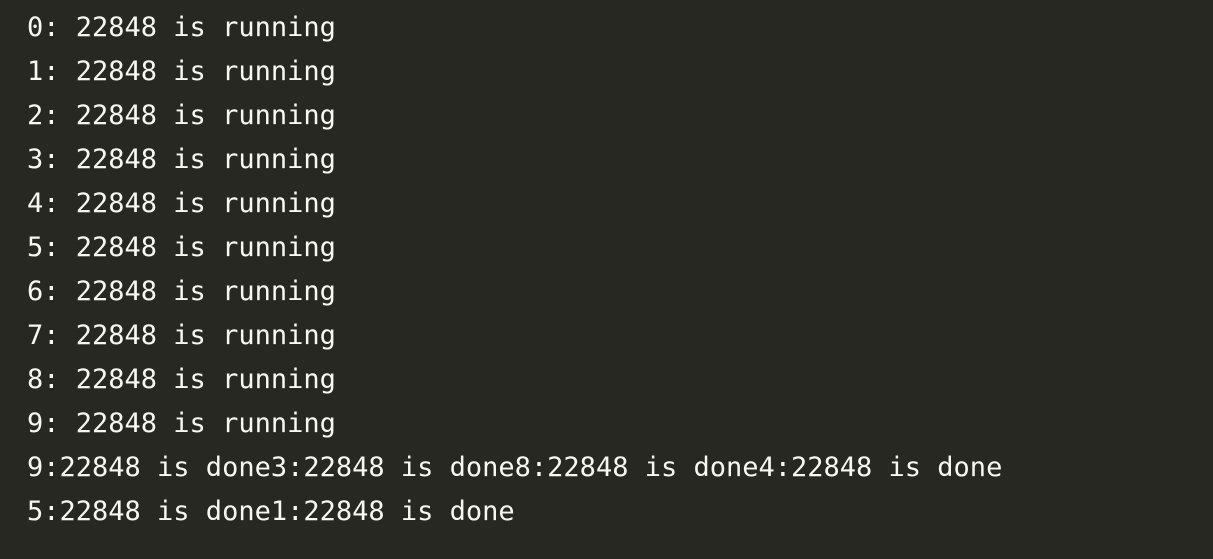 Image resolution: width=1213 pixels, height=559 pixels. What do you see at coordinates (181, 423) in the screenshot?
I see `console-line: 9: 22848 is running` at bounding box center [181, 423].